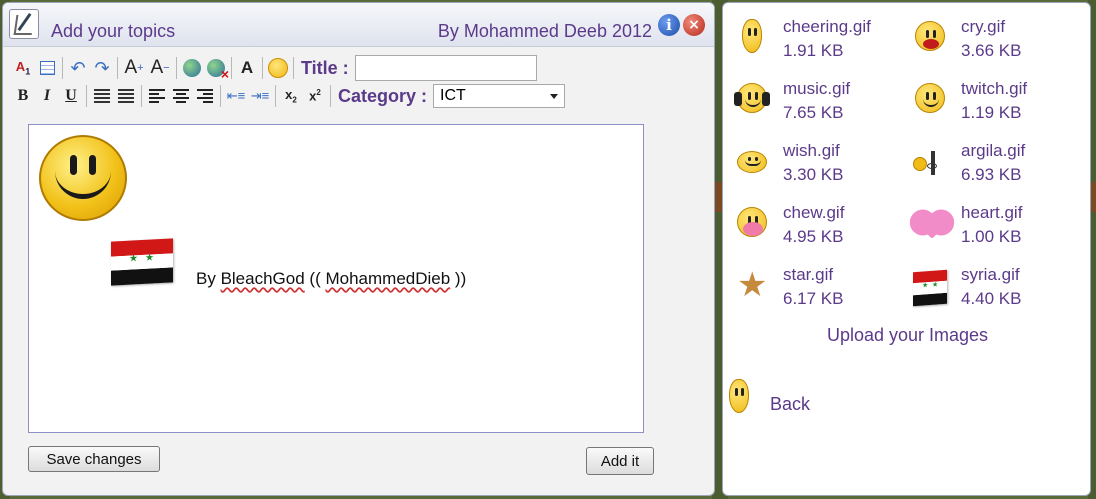 The image size is (1096, 499). What do you see at coordinates (102, 68) in the screenshot?
I see `redo-icon: ↷` at bounding box center [102, 68].